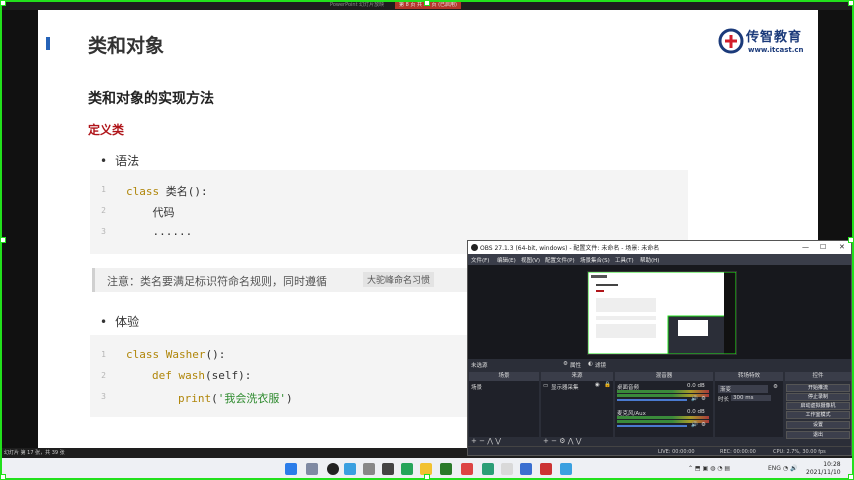 Image resolution: width=854 pixels, height=480 pixels. Describe the element at coordinates (832, 464) in the screenshot. I see `clock-time: 10:28` at that location.